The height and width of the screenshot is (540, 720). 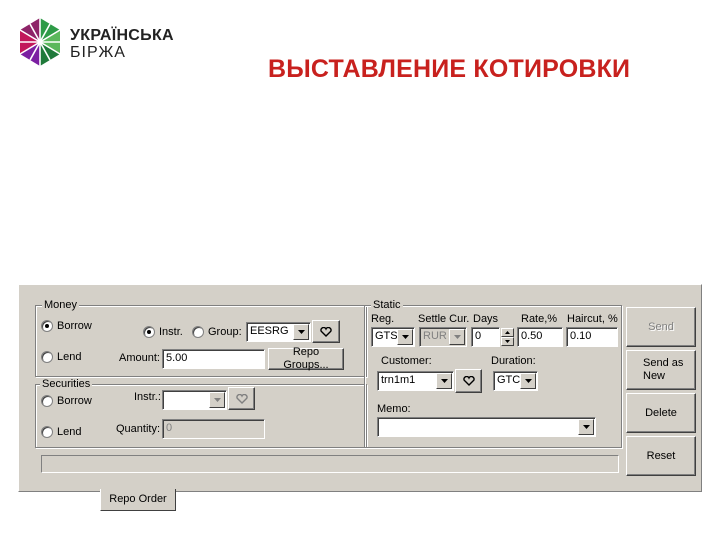 I want to click on securities-borrow-label: Borrow, so click(x=74, y=401).